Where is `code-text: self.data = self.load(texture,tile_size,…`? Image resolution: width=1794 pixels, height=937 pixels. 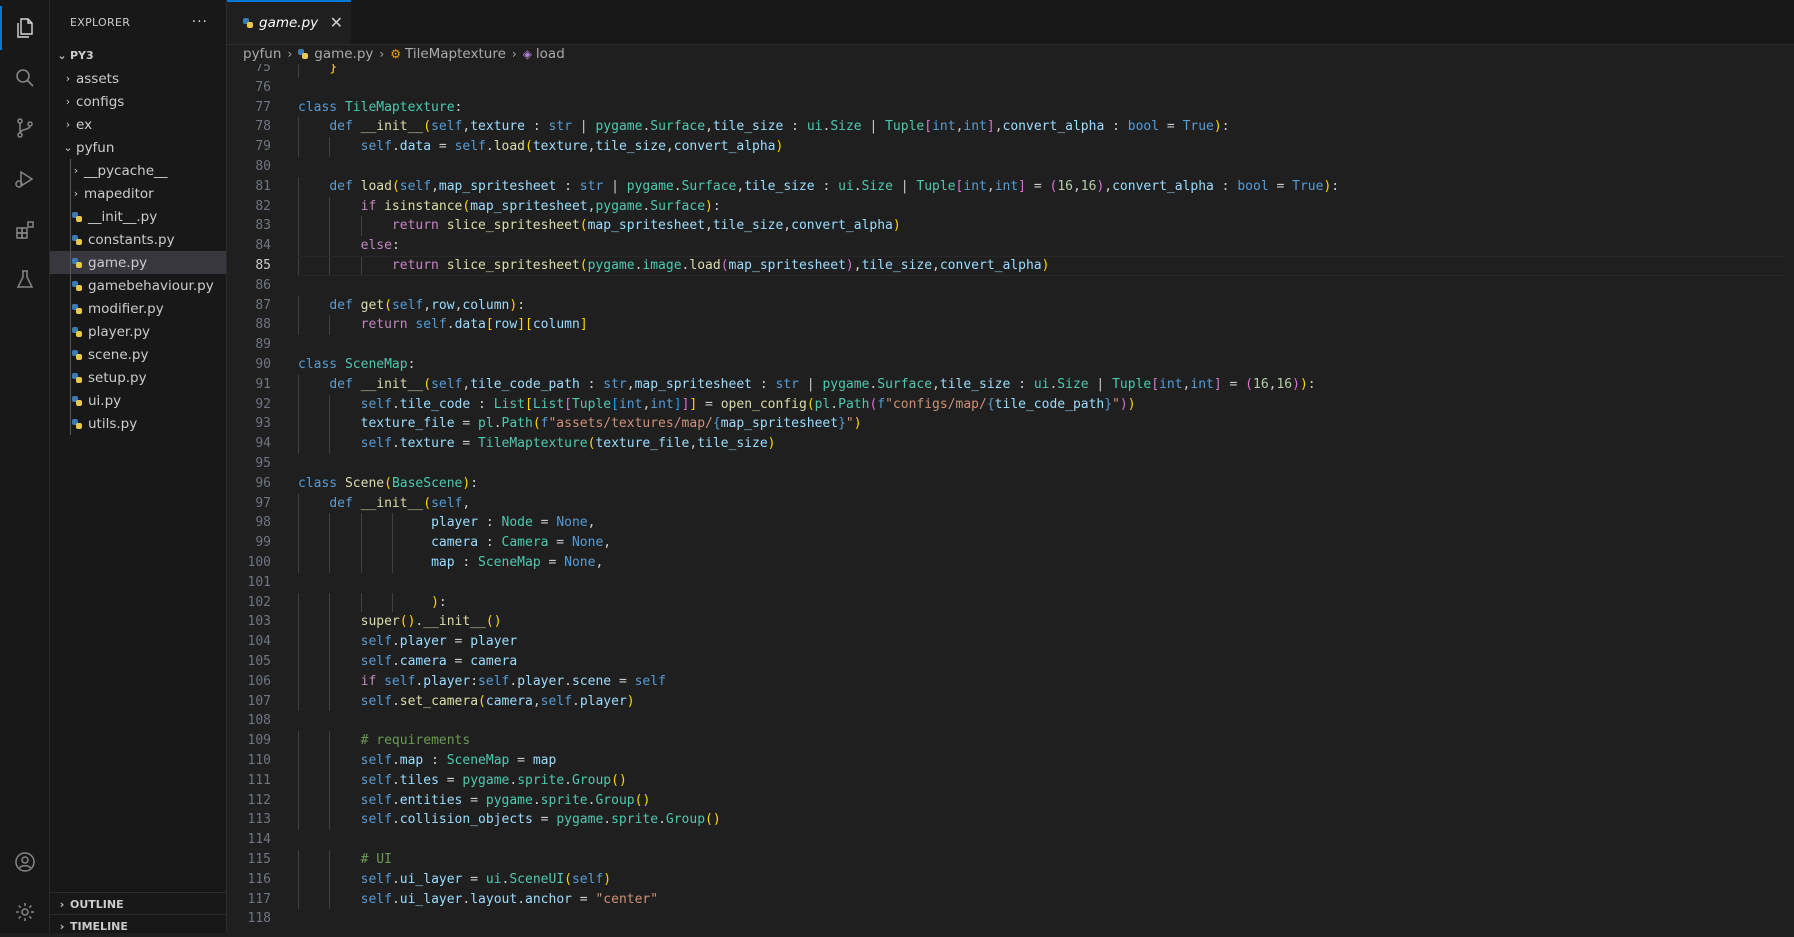
code-text: self.data = self.load(texture,tile_size,… is located at coordinates (572, 147).